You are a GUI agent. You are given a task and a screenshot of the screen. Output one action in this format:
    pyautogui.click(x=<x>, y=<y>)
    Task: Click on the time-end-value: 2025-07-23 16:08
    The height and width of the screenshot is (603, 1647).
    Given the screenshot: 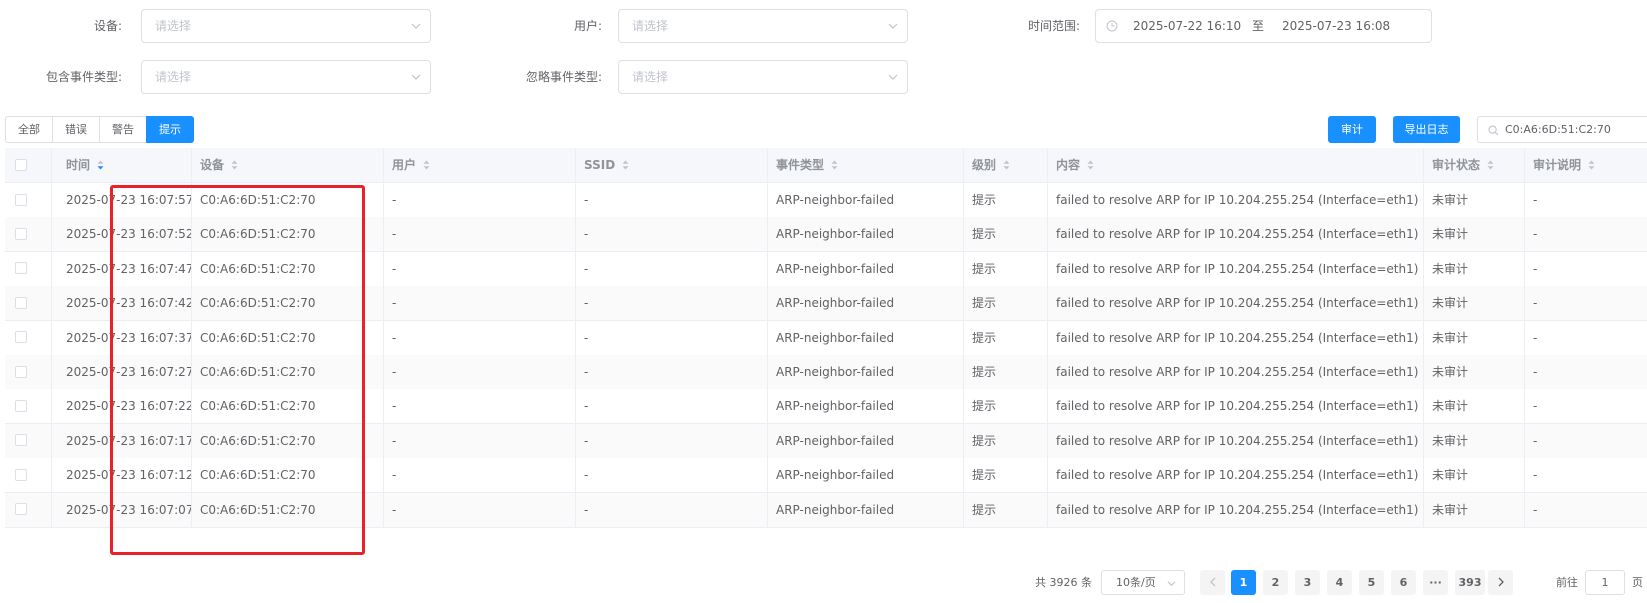 What is the action you would take?
    pyautogui.click(x=1336, y=26)
    